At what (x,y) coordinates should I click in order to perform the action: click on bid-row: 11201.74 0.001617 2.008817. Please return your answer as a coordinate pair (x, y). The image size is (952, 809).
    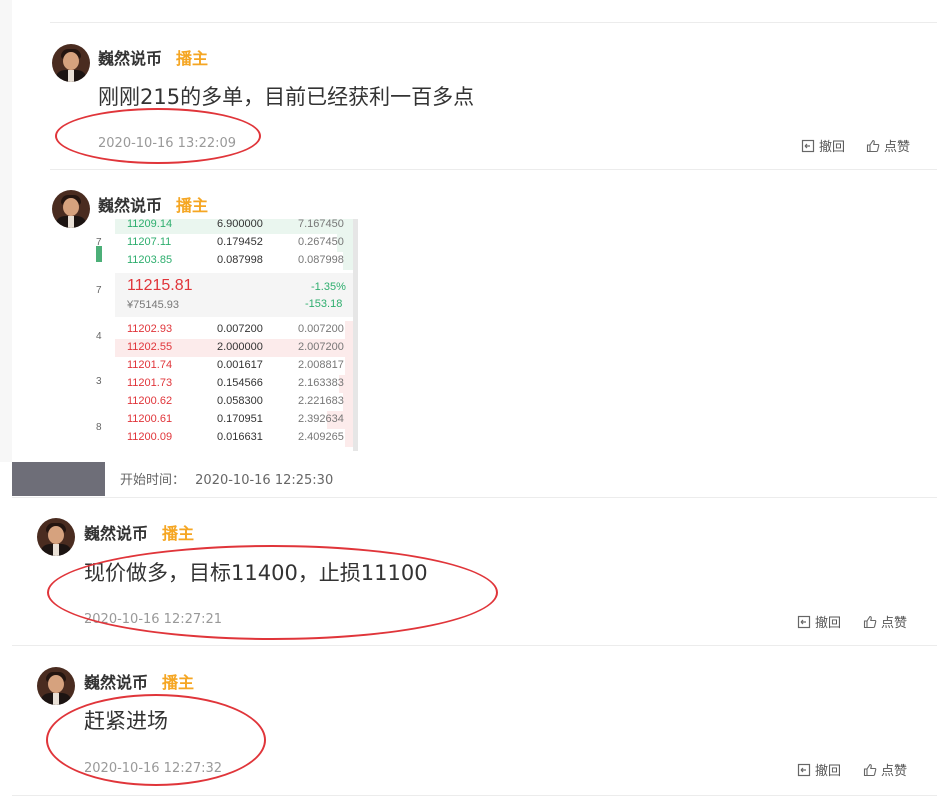
    Looking at the image, I should click on (234, 366).